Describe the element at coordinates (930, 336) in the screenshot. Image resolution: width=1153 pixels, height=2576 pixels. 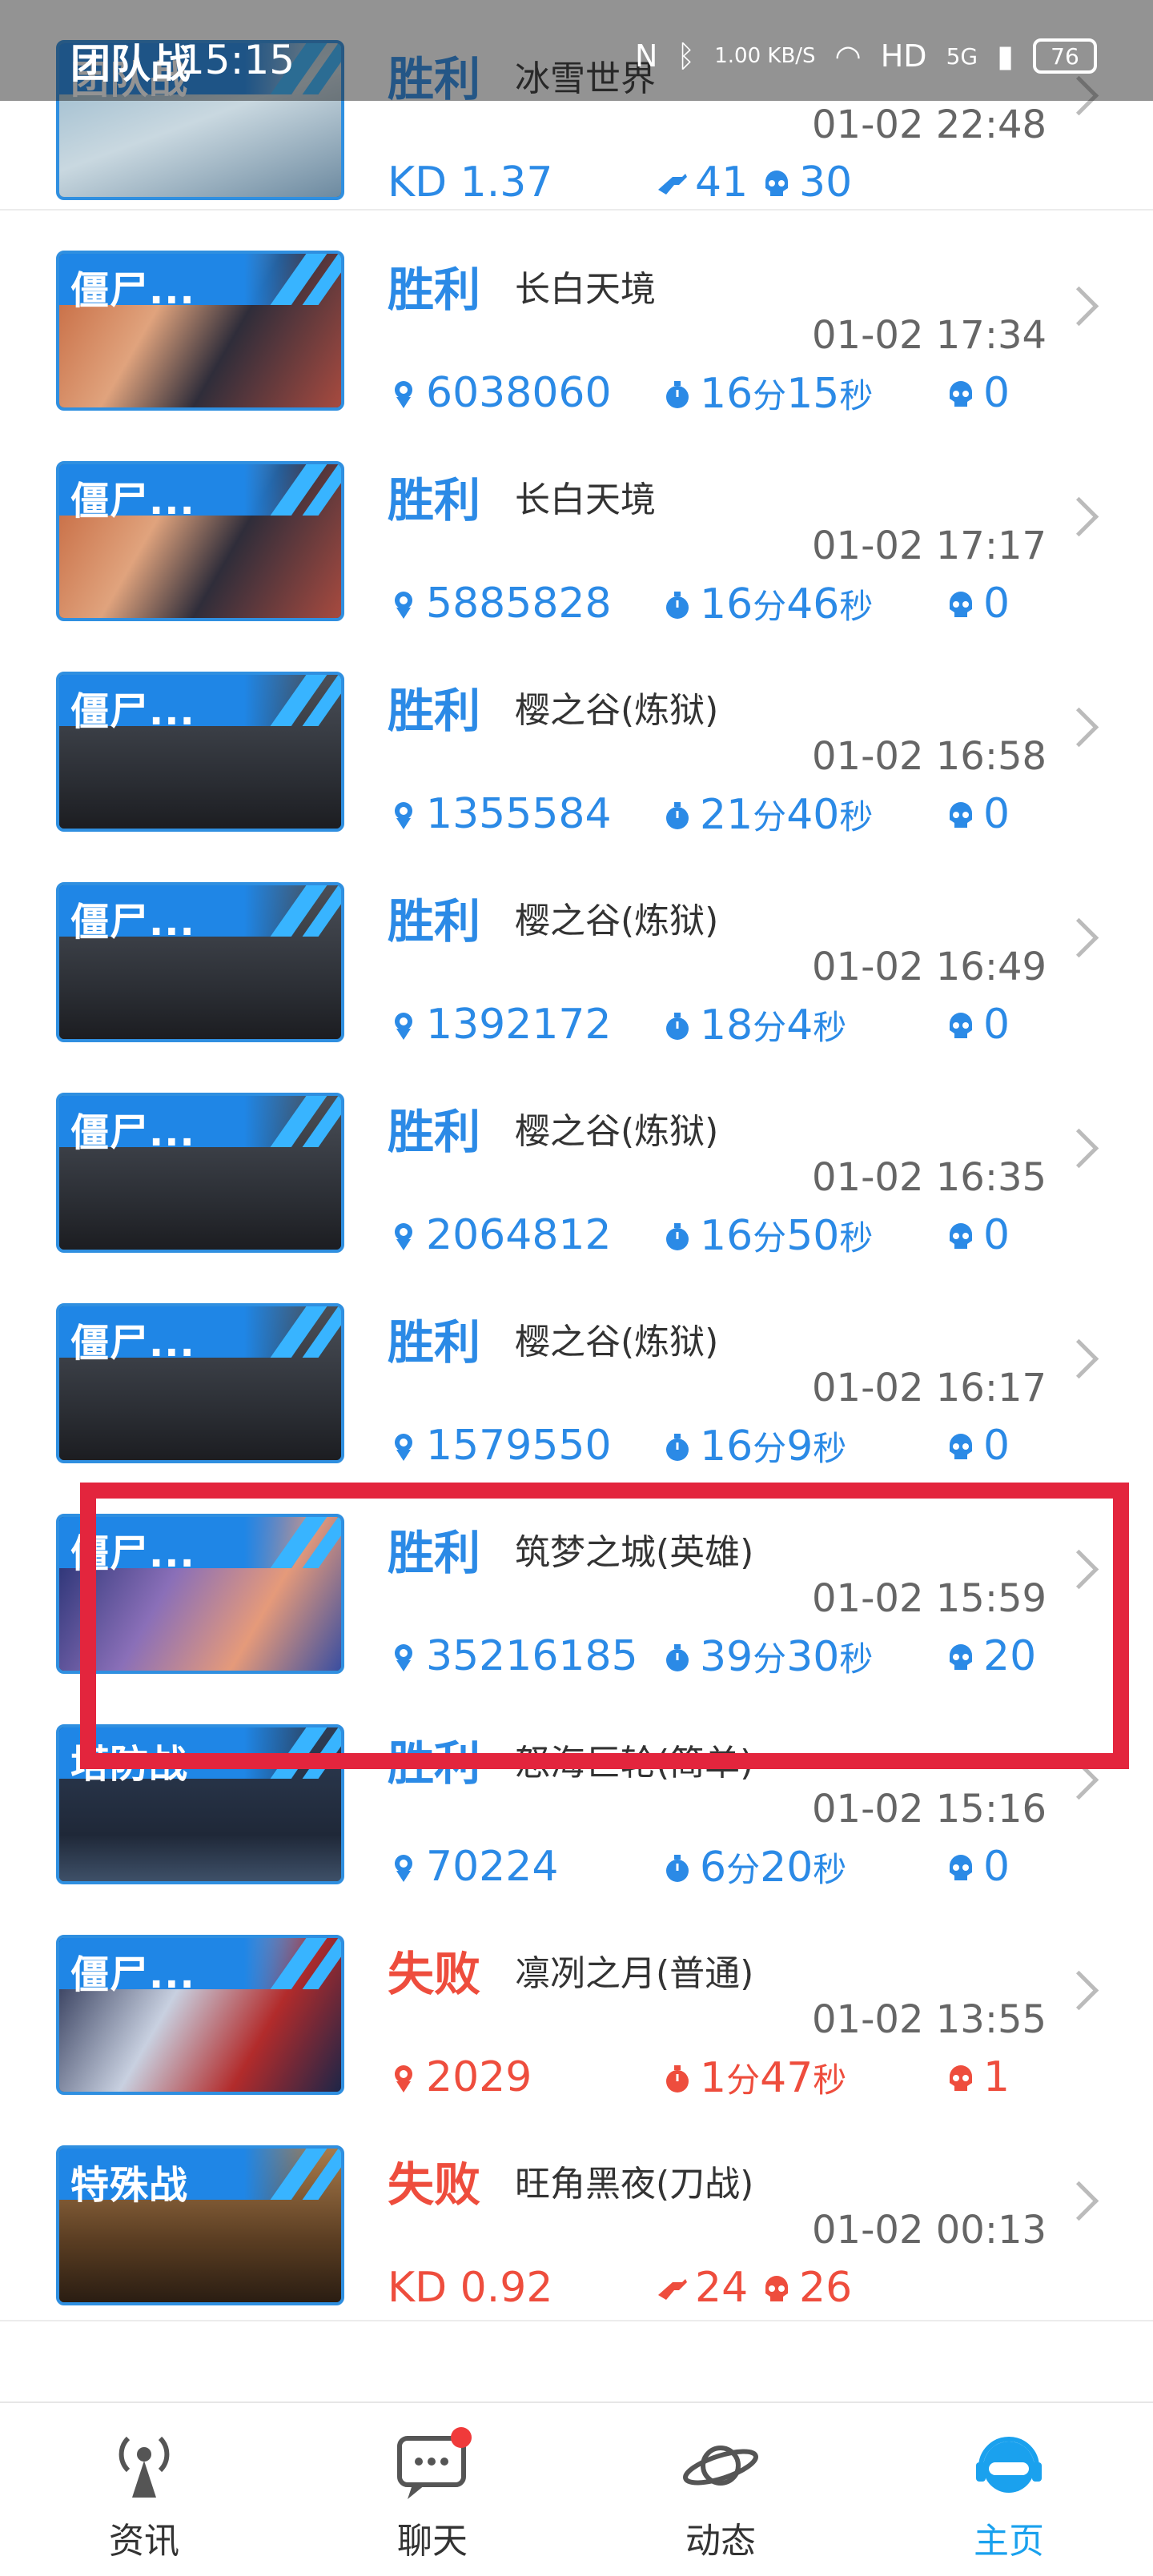
I see `match-time: 01-02 17:34` at that location.